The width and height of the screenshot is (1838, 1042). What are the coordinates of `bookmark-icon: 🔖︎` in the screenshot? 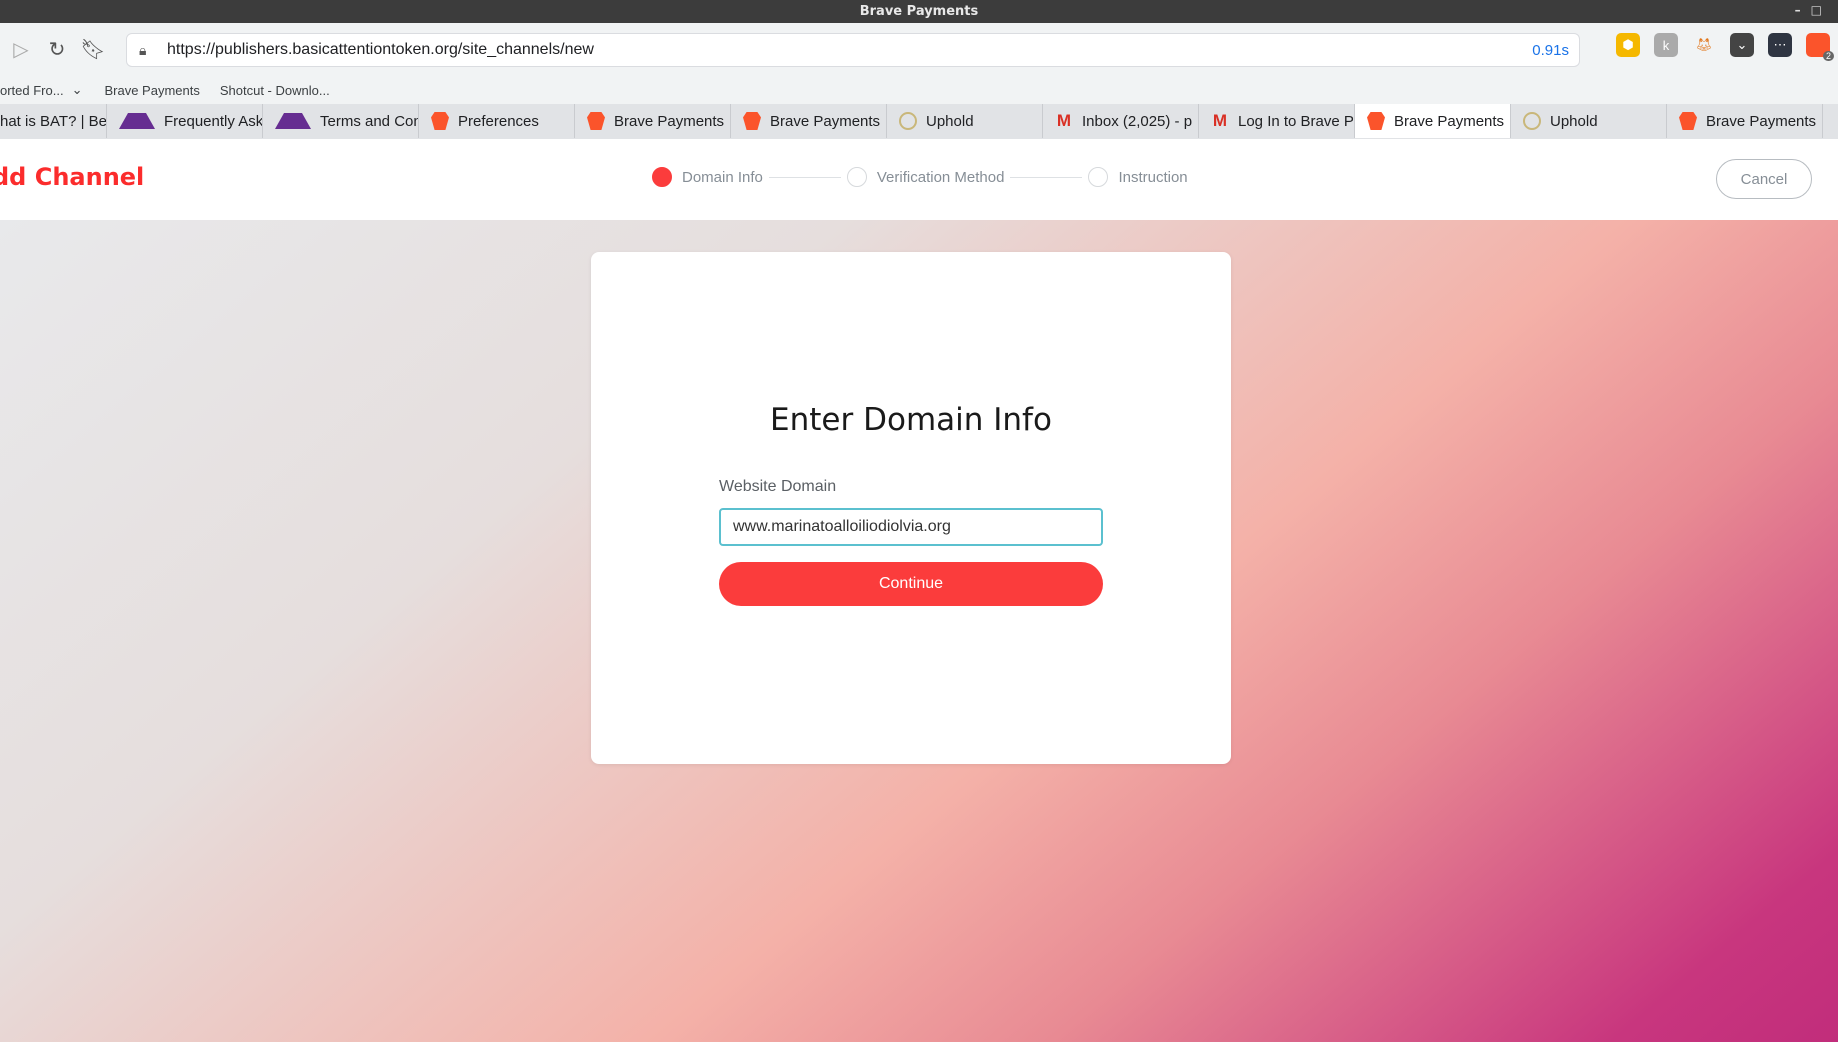 It's located at (93, 50).